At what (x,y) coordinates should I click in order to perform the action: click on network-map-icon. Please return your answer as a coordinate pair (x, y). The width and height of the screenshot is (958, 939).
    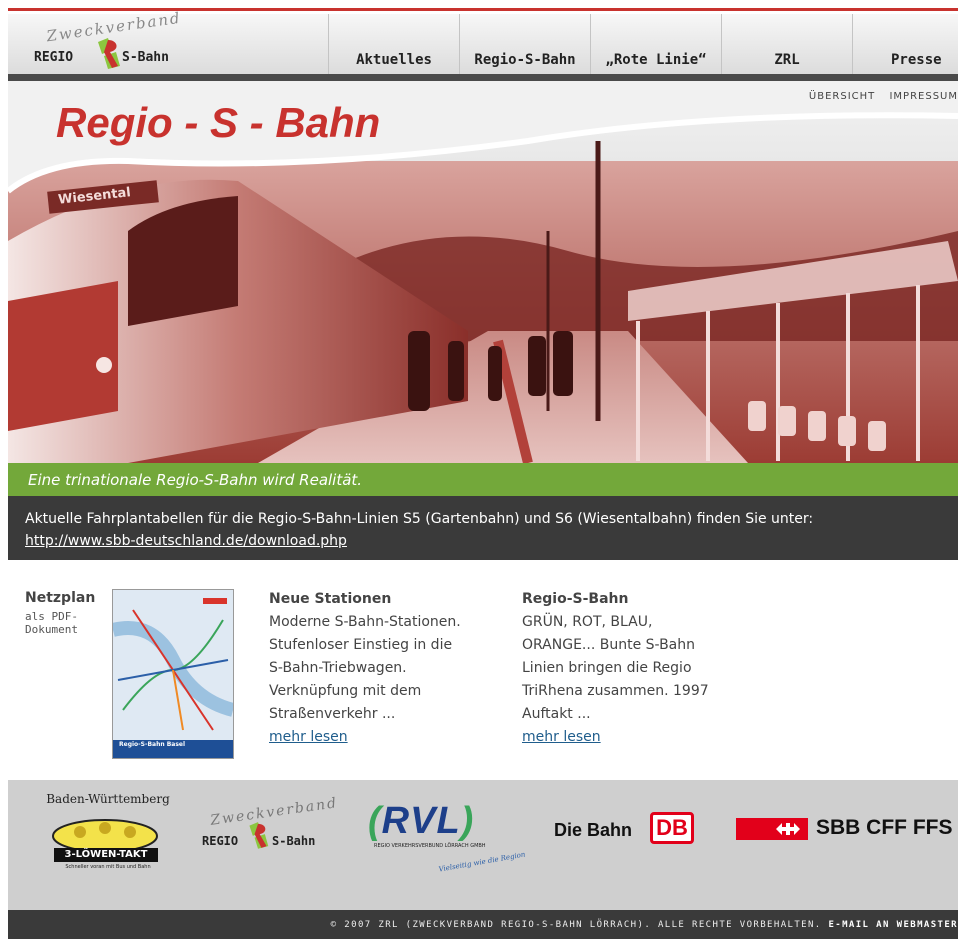
    Looking at the image, I should click on (173, 674).